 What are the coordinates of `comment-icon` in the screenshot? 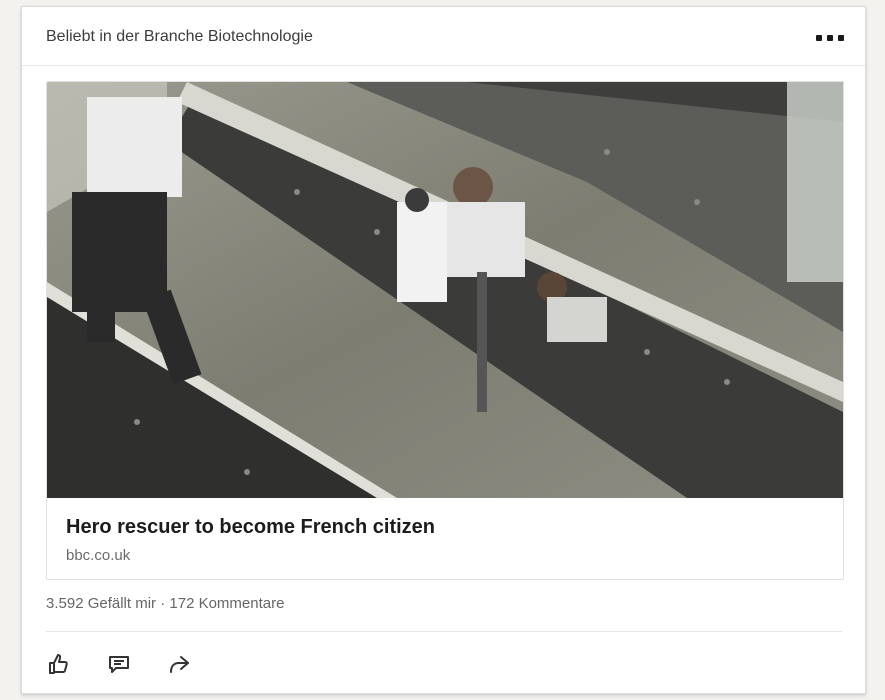 It's located at (119, 664).